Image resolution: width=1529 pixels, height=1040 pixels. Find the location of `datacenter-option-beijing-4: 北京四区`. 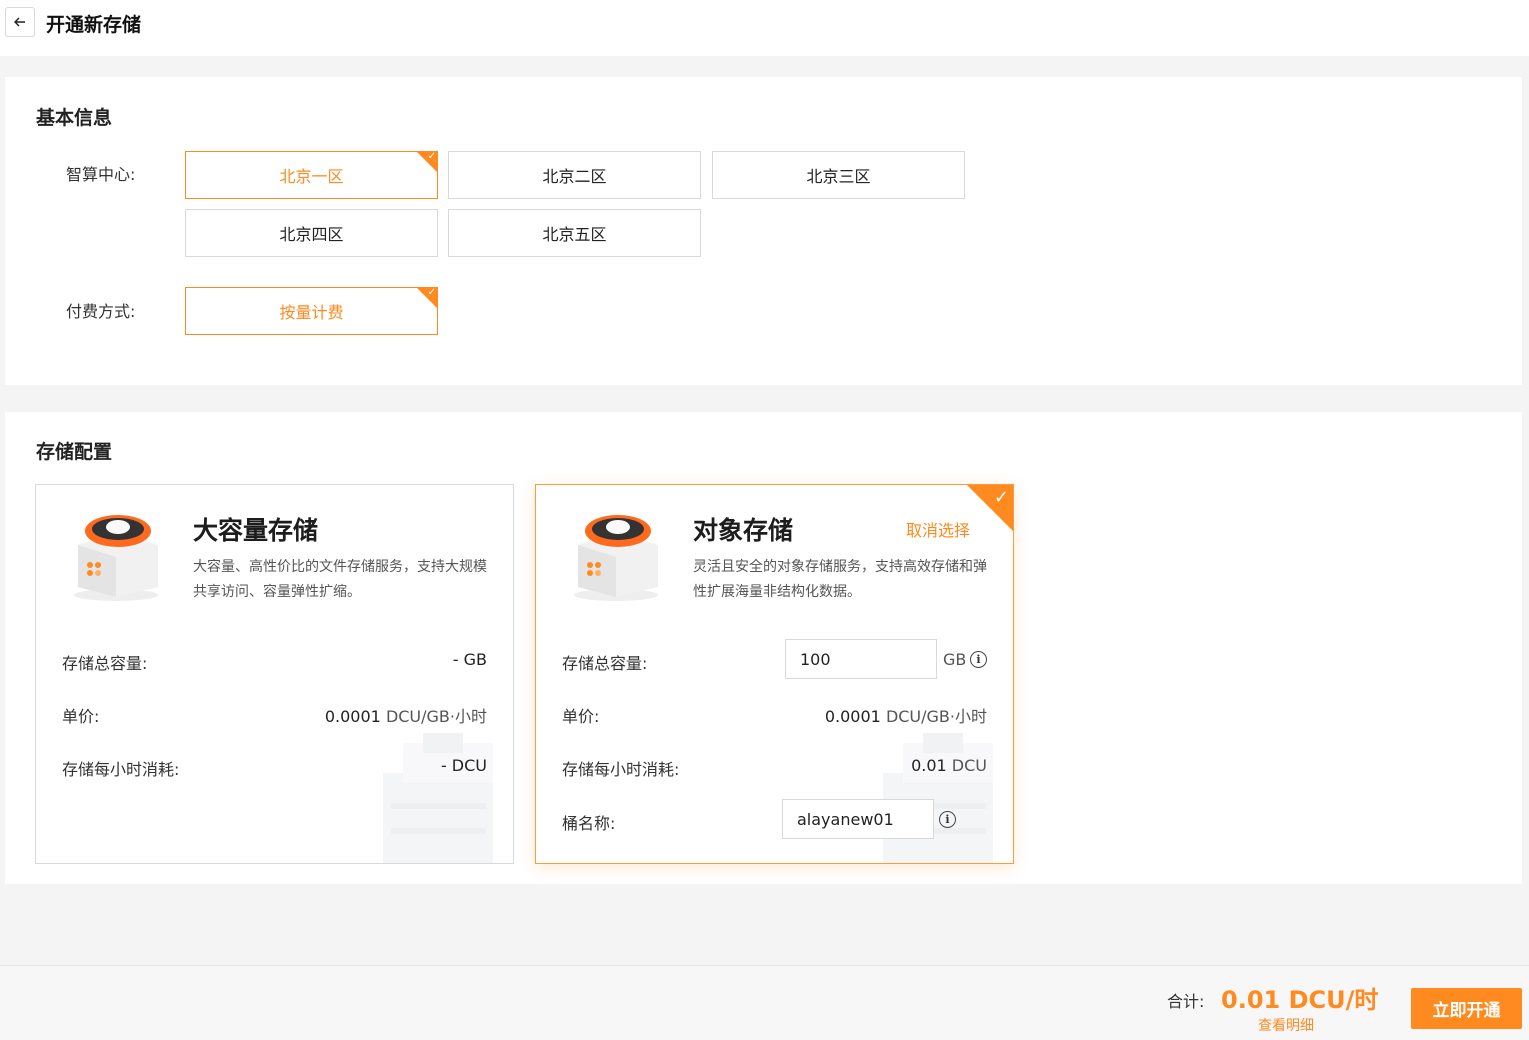

datacenter-option-beijing-4: 北京四区 is located at coordinates (311, 233).